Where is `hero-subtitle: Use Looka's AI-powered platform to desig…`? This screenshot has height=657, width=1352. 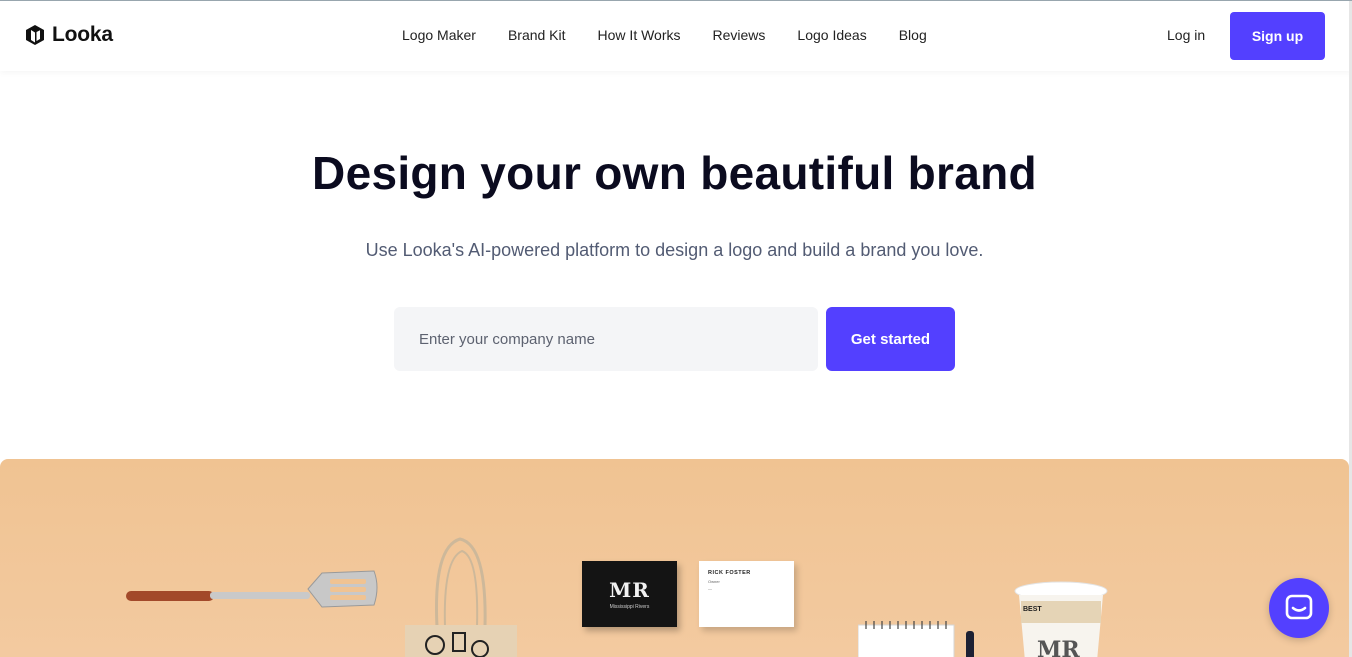
hero-subtitle: Use Looka's AI-powered platform to desig… is located at coordinates (674, 250).